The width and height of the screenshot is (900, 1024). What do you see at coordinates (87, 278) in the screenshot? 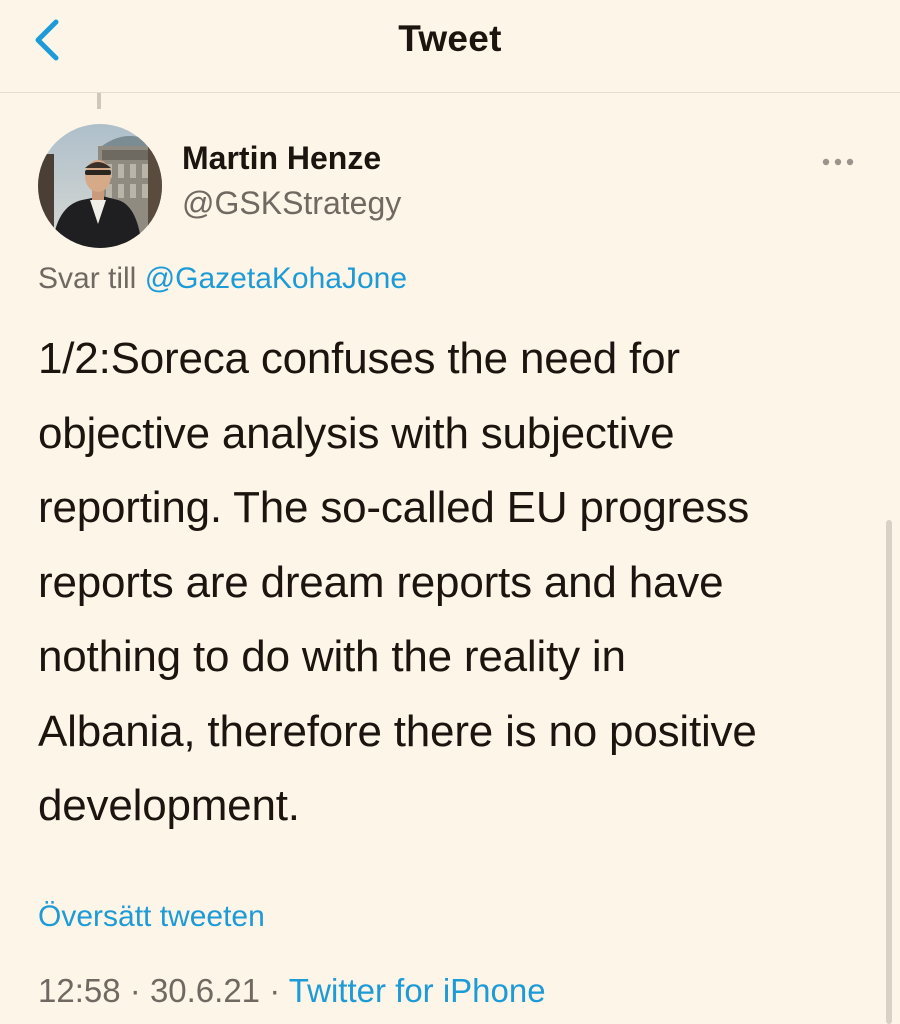
I see `reply-prefix: Svar till` at bounding box center [87, 278].